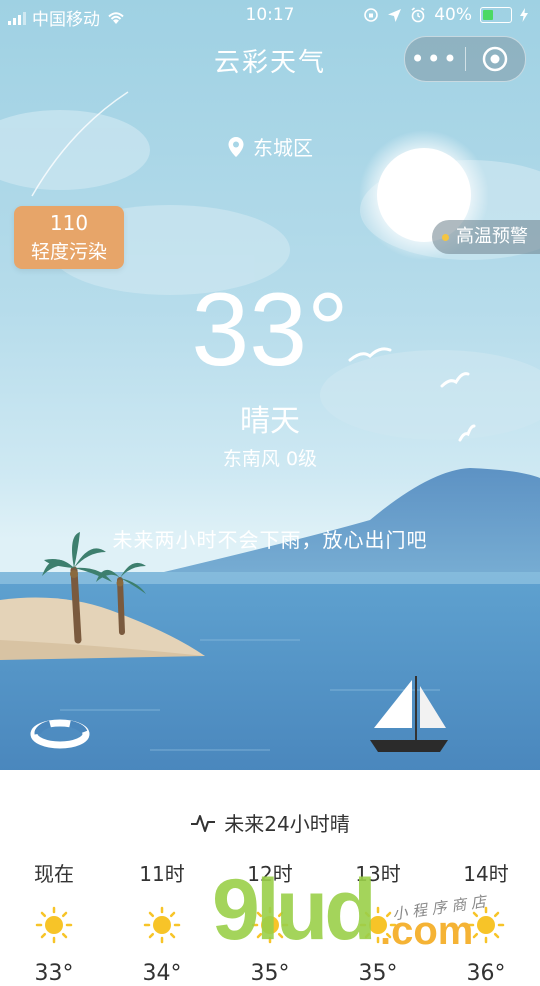  What do you see at coordinates (69, 223) in the screenshot?
I see `aqi-value: 110` at bounding box center [69, 223].